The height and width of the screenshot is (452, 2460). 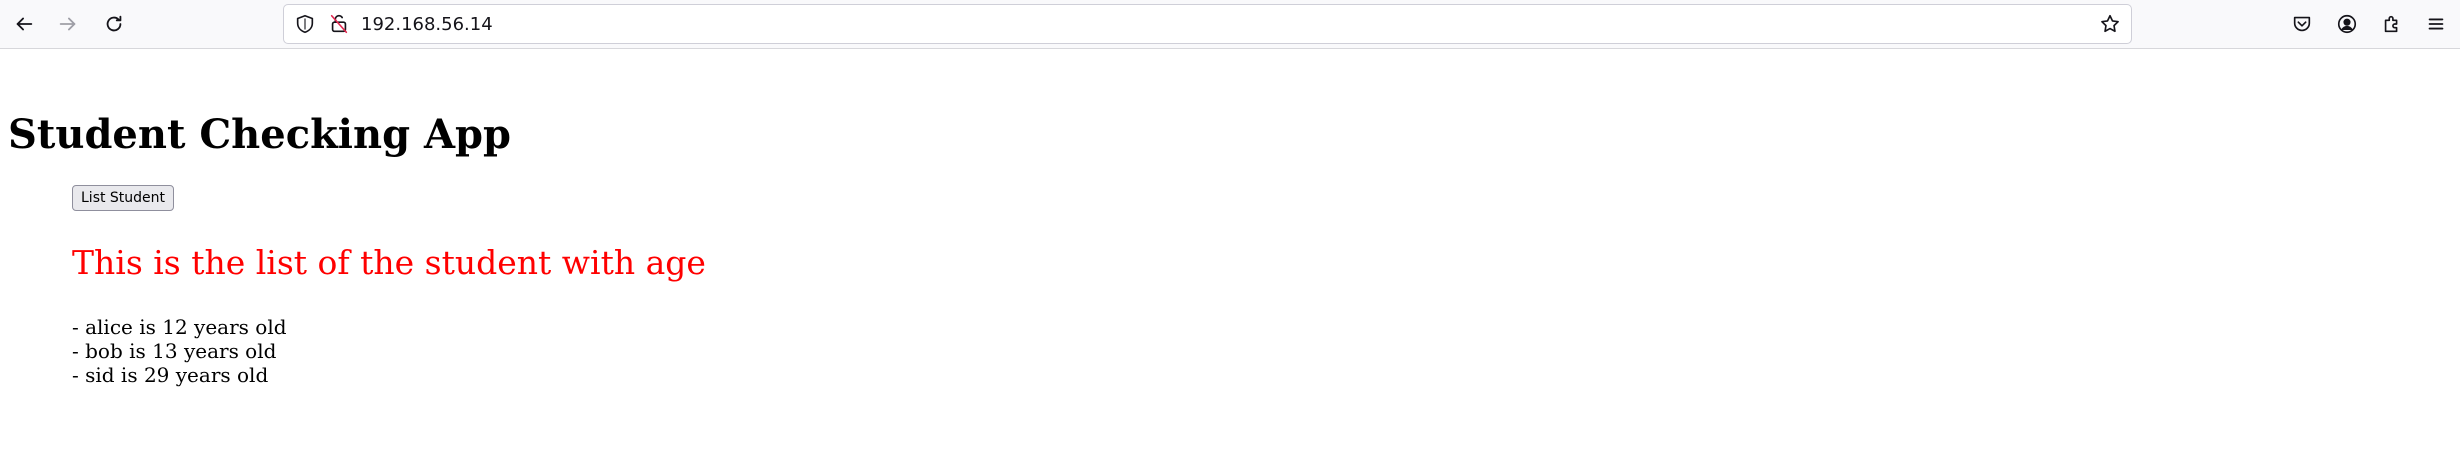 I want to click on list-item: - sid is 29 years old, so click(x=170, y=375).